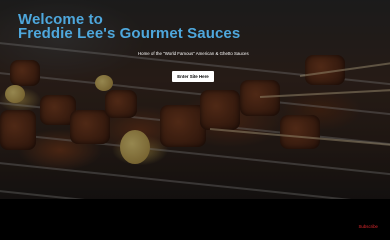 The height and width of the screenshot is (240, 390). Describe the element at coordinates (129, 33) in the screenshot. I see `title-line-2: Freddie Lee's Gourmet Sauces` at that location.